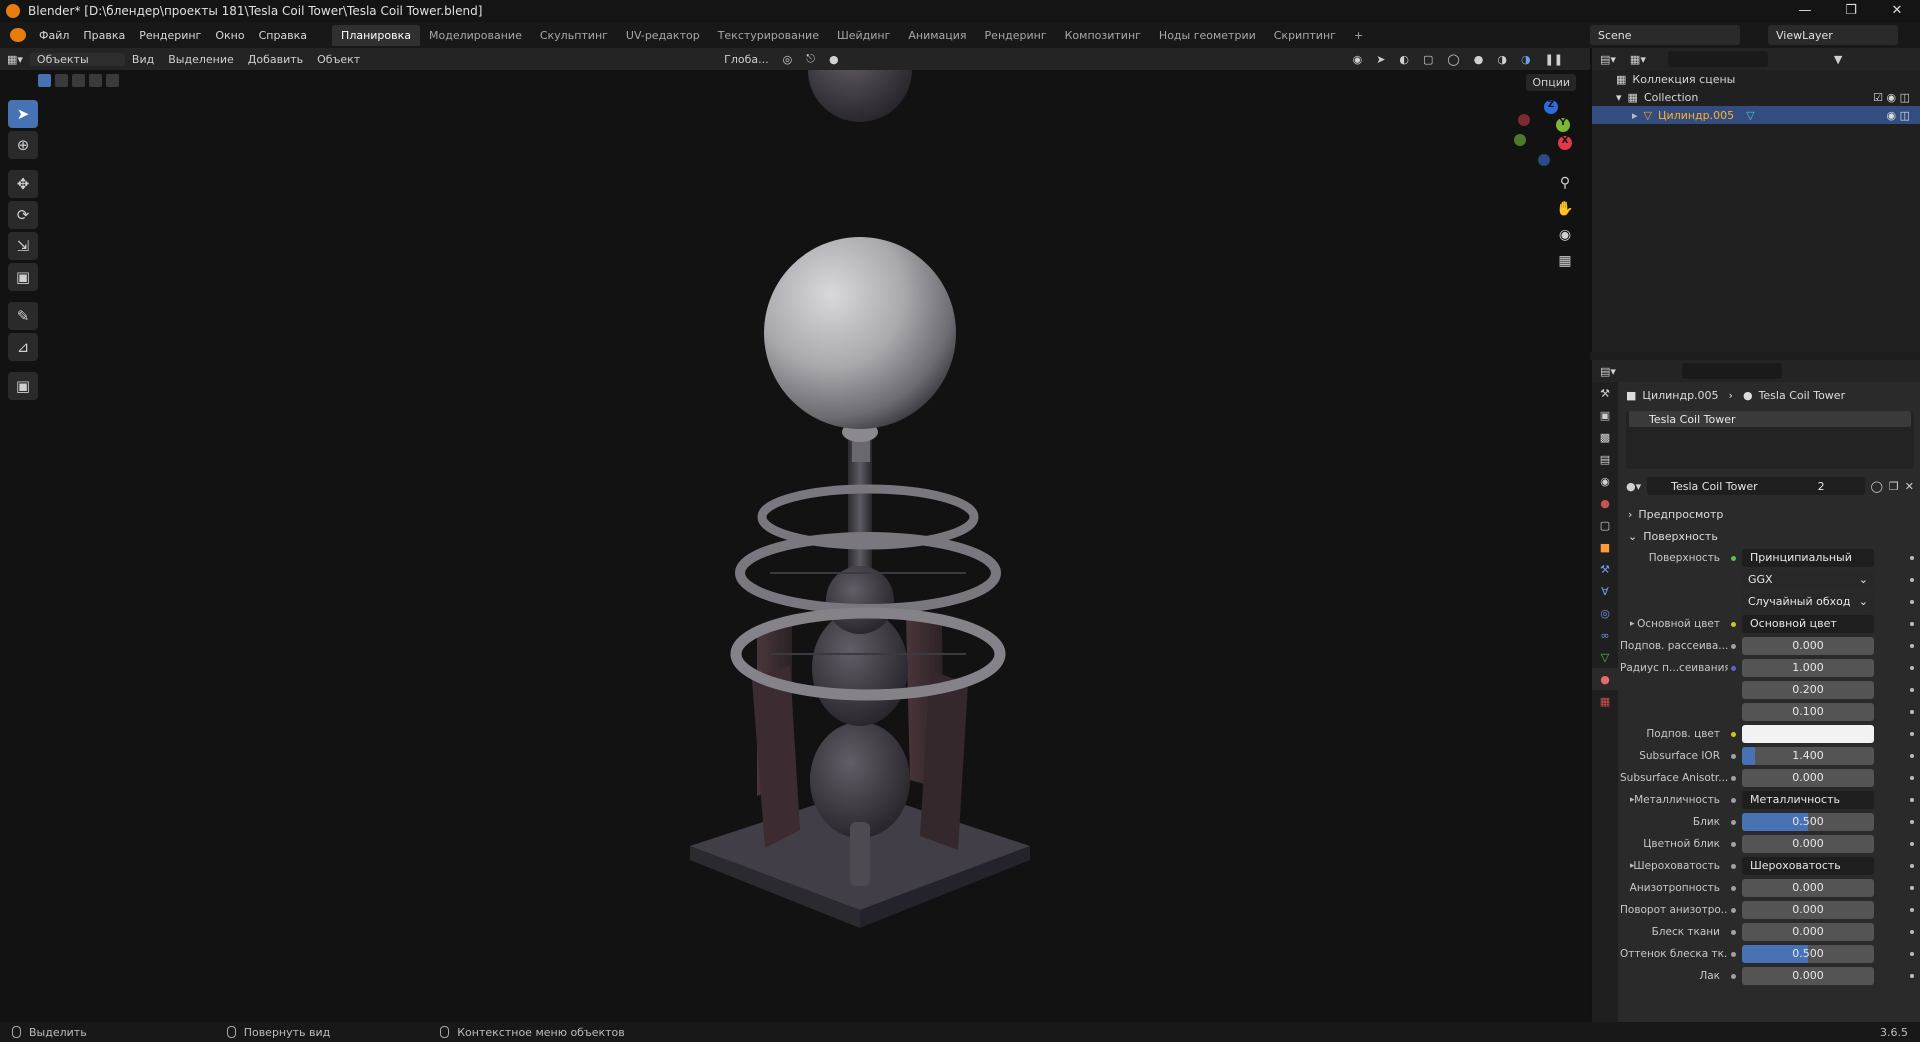 The image size is (1920, 1042). I want to click on tab-compositing: Композитинг, so click(1103, 35).